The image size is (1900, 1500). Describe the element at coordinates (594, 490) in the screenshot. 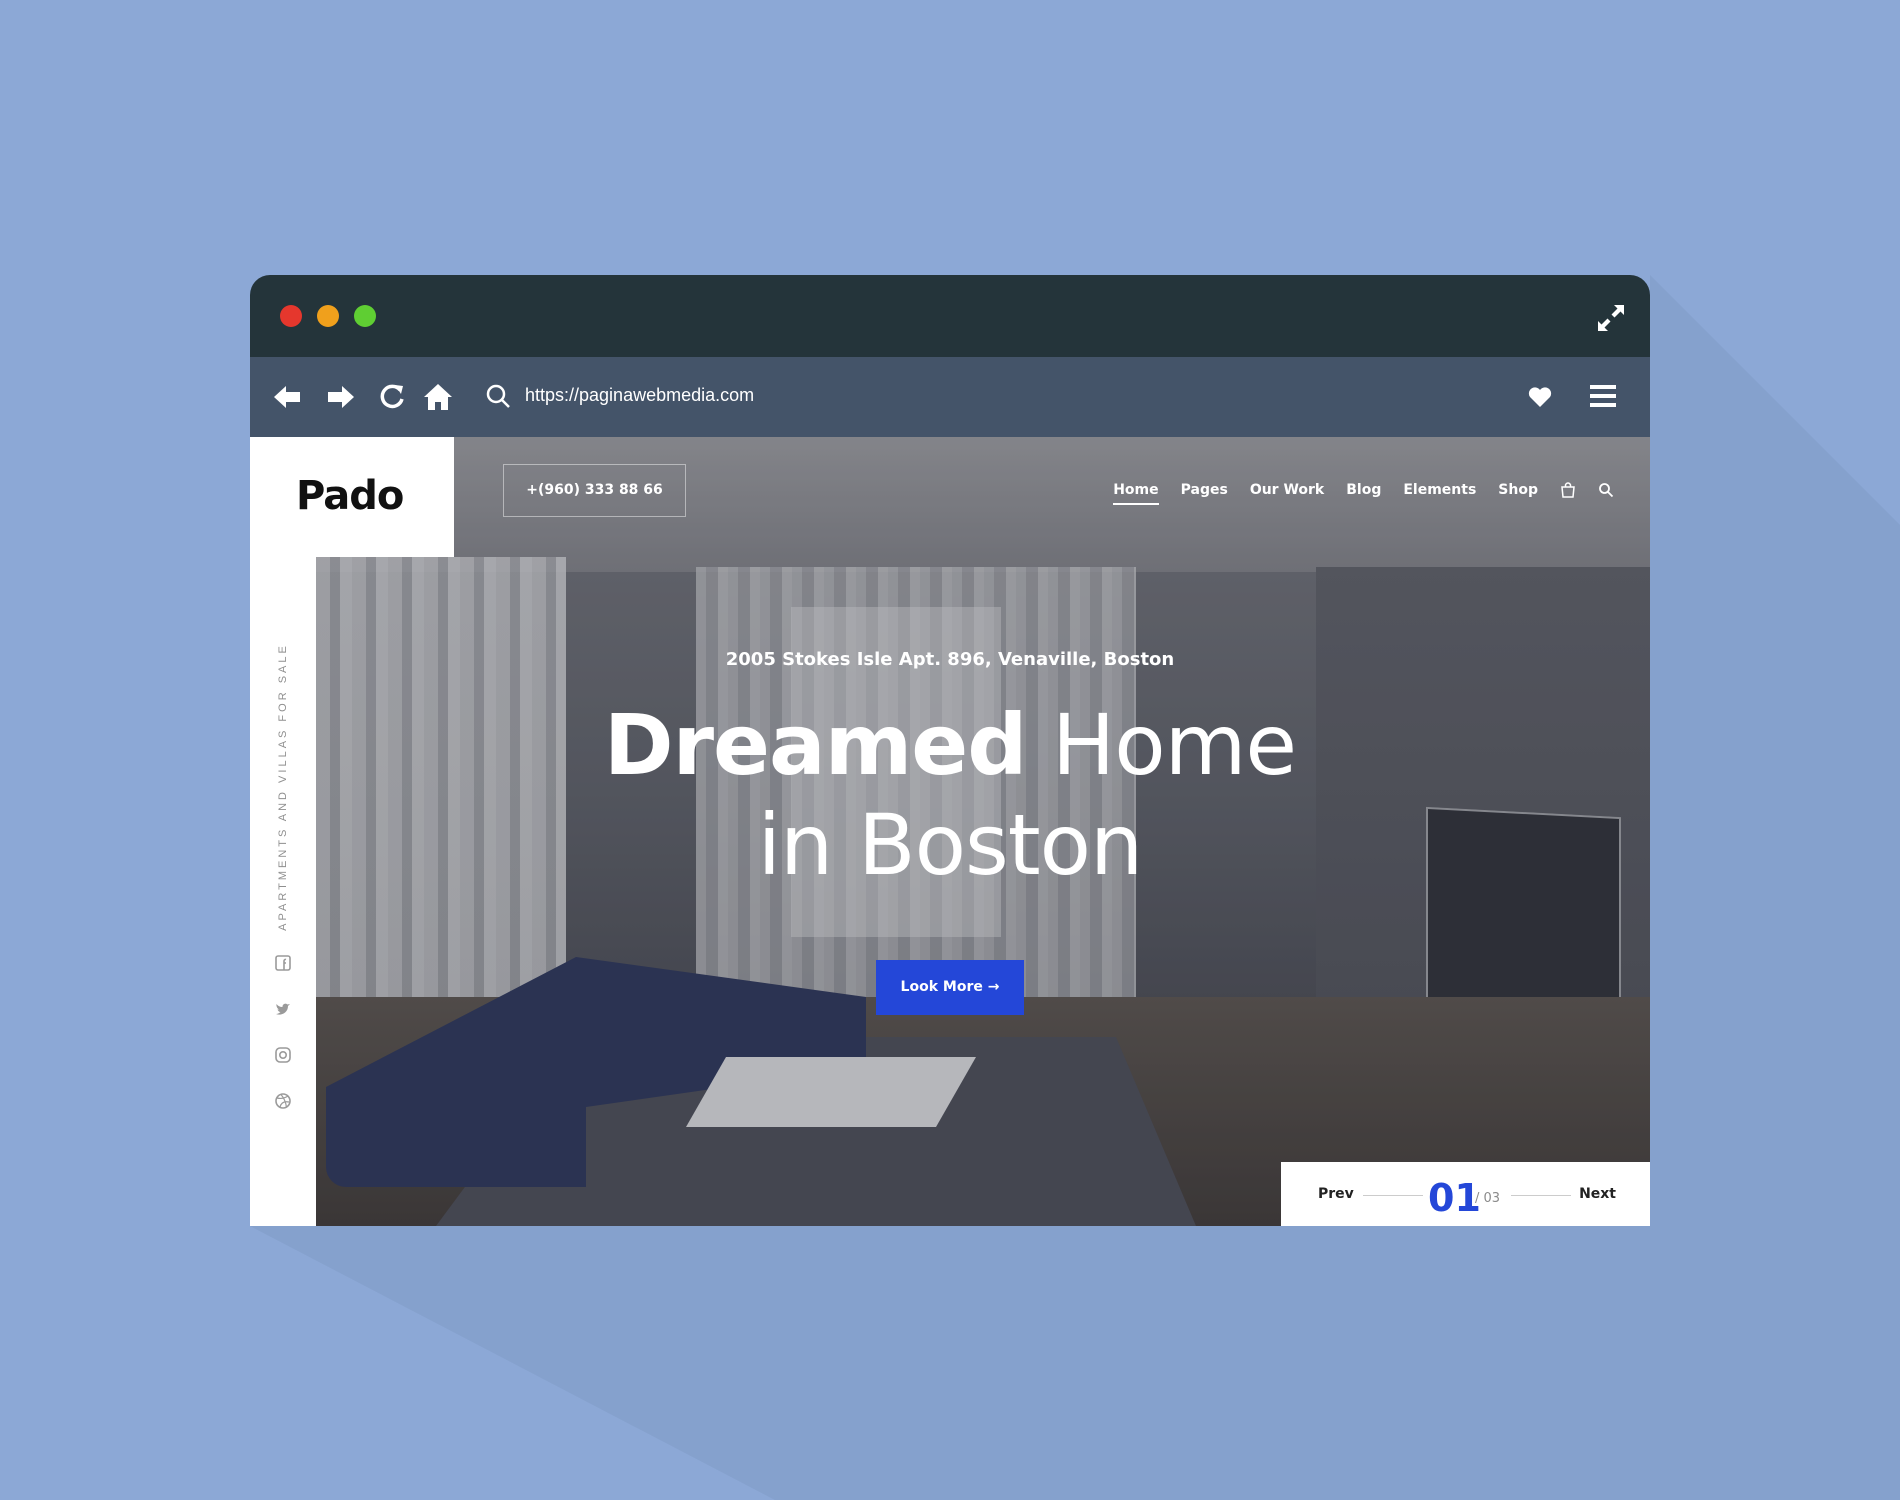

I see `phone-number: +(960) 333 88 66` at that location.